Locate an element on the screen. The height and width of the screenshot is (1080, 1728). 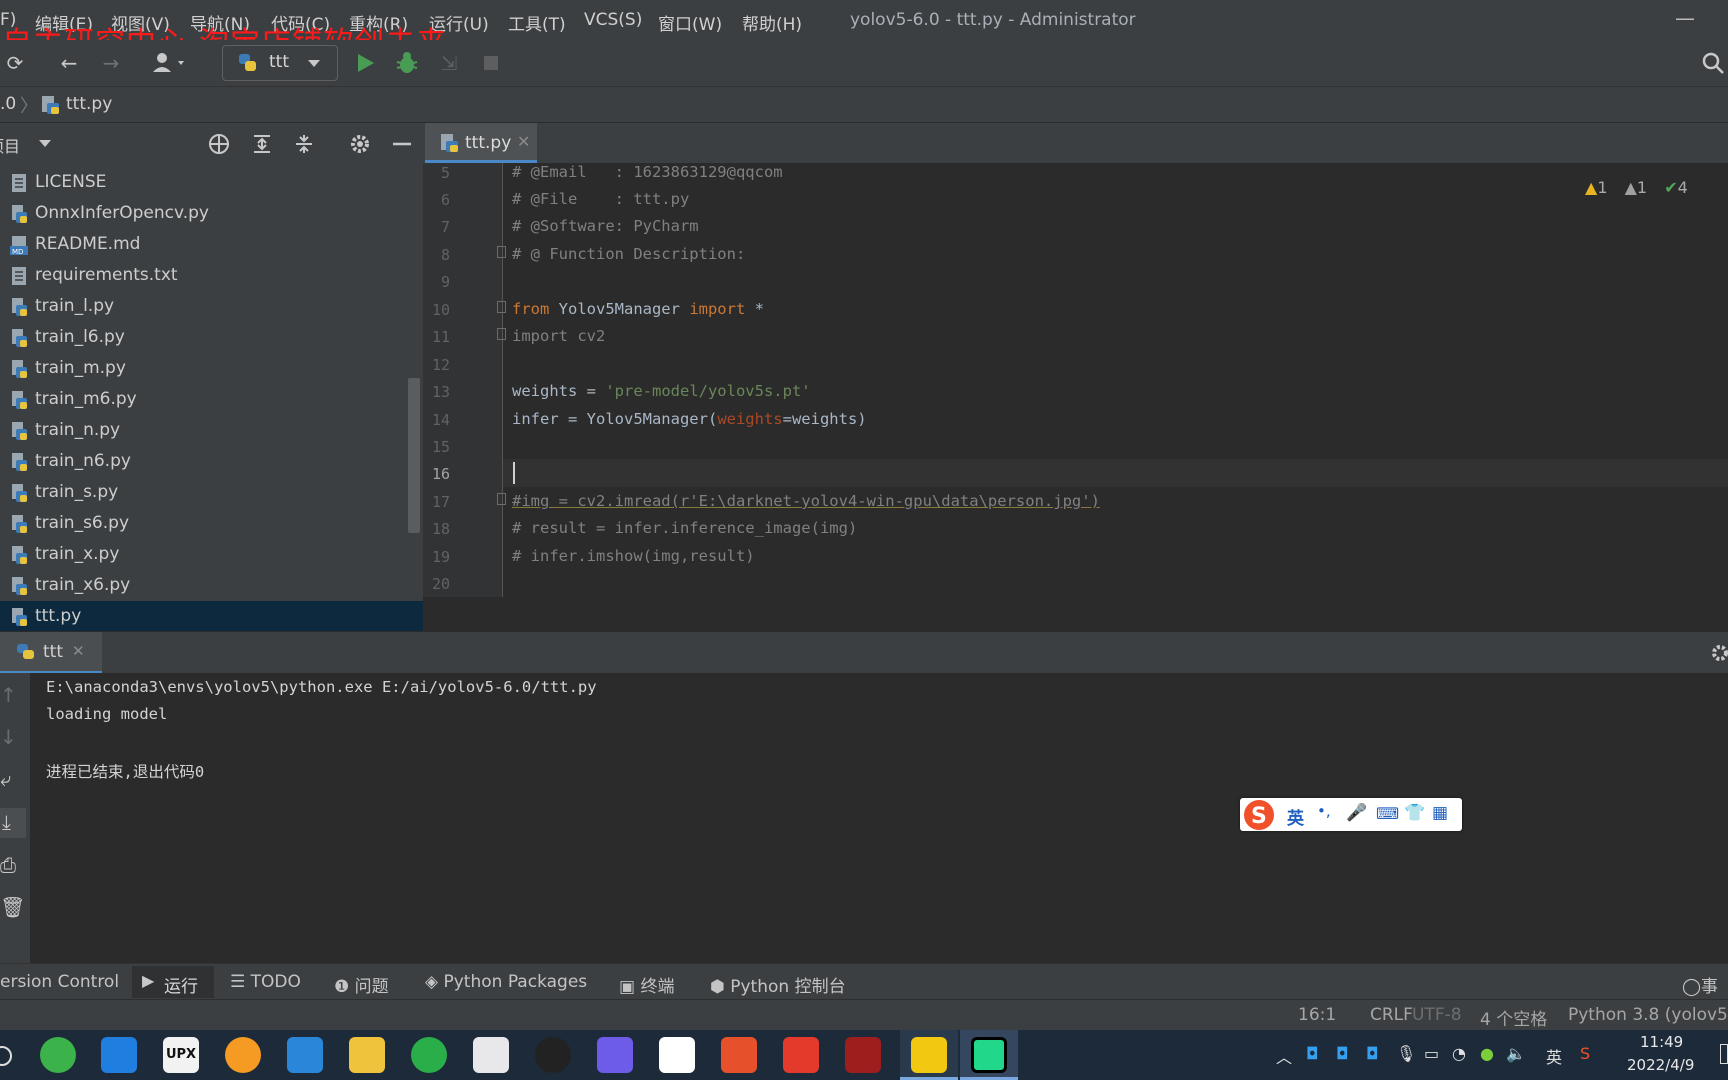
ime-lang: 英 is located at coordinates (1295, 816).